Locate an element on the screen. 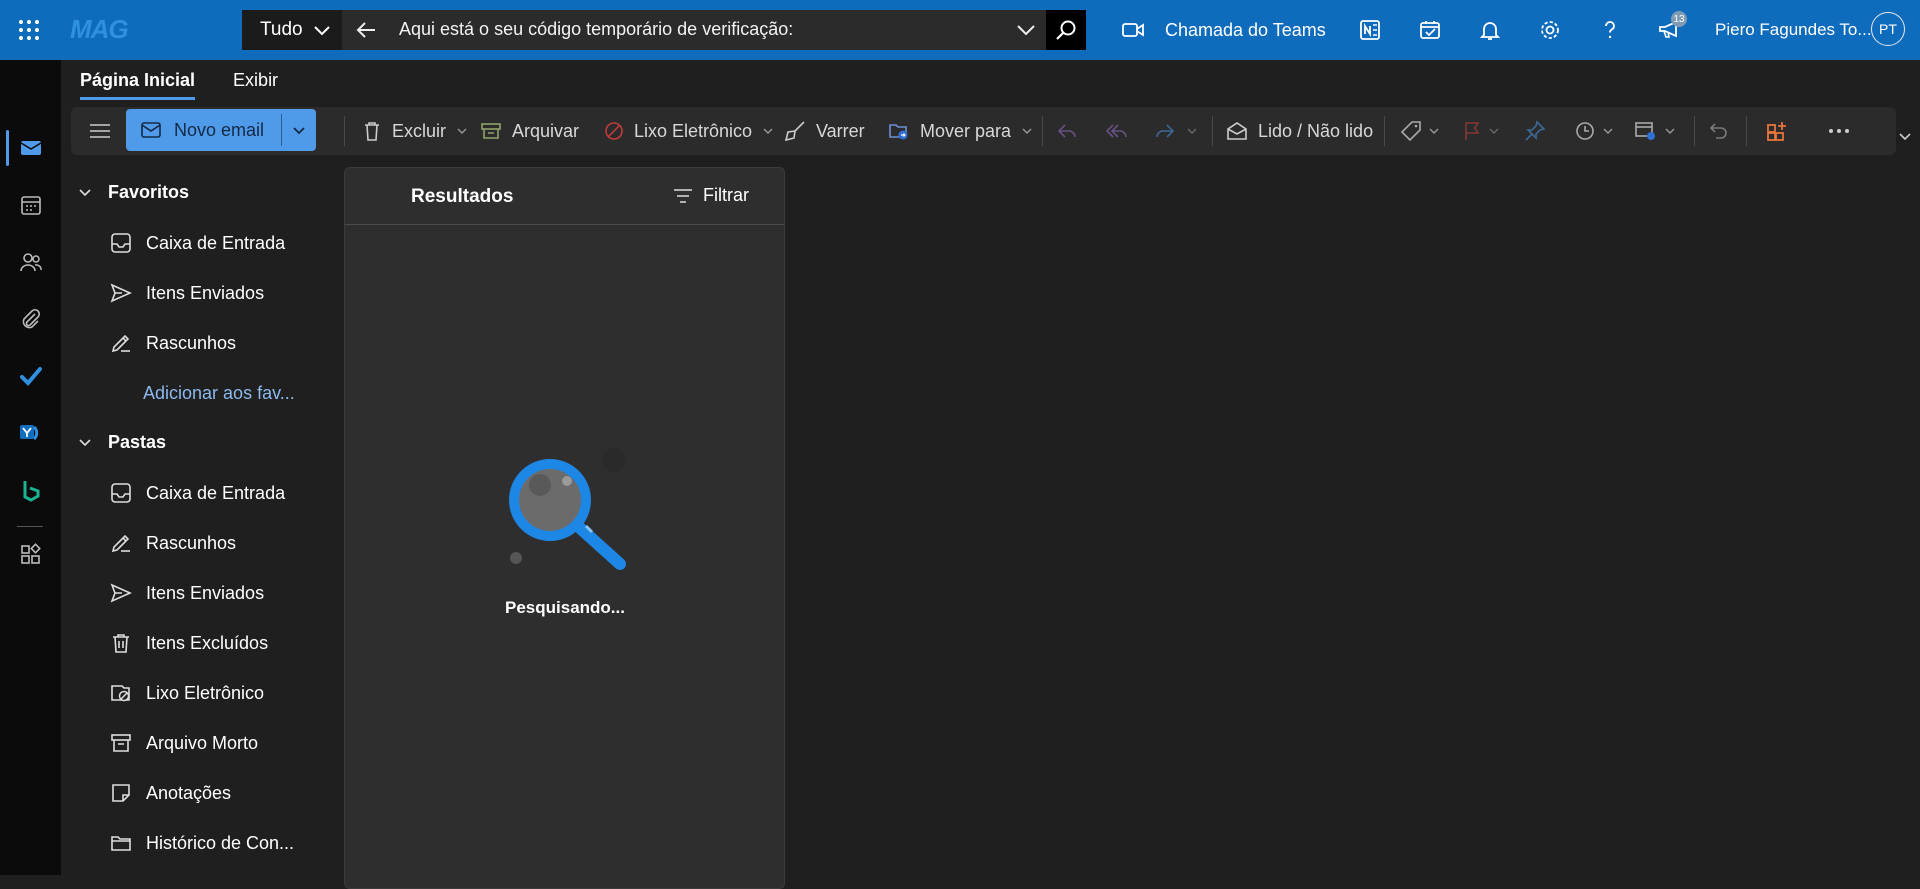 The image size is (1920, 889). teams-call-button: Chamada do Teams is located at coordinates (1223, 30).